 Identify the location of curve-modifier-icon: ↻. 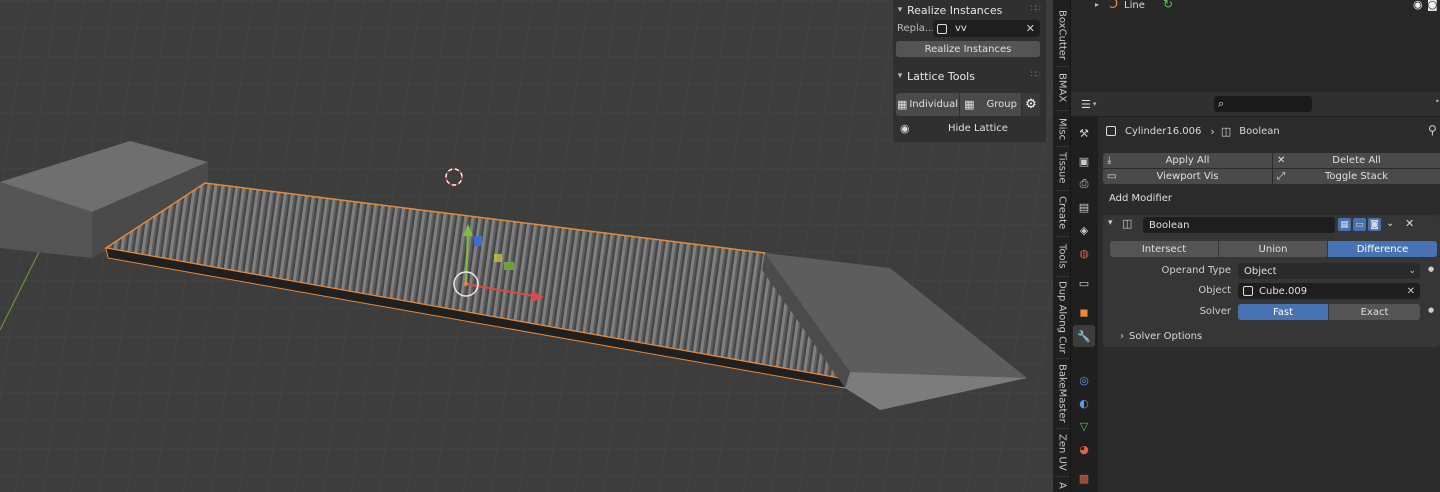
(1168, 5).